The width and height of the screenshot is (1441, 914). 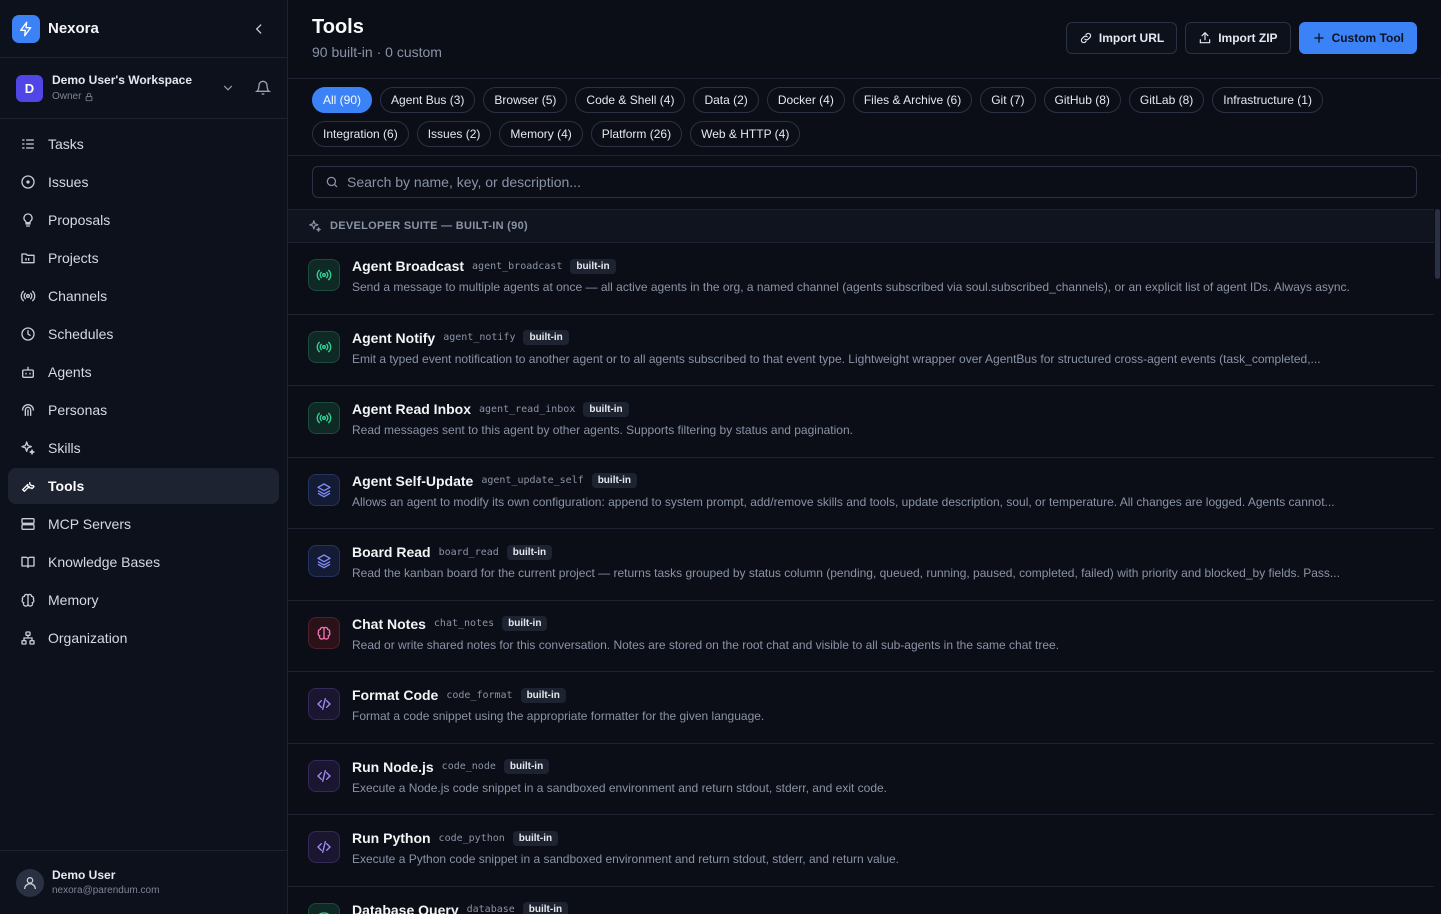 I want to click on sidebar-item-agents: Agents, so click(x=143, y=372).